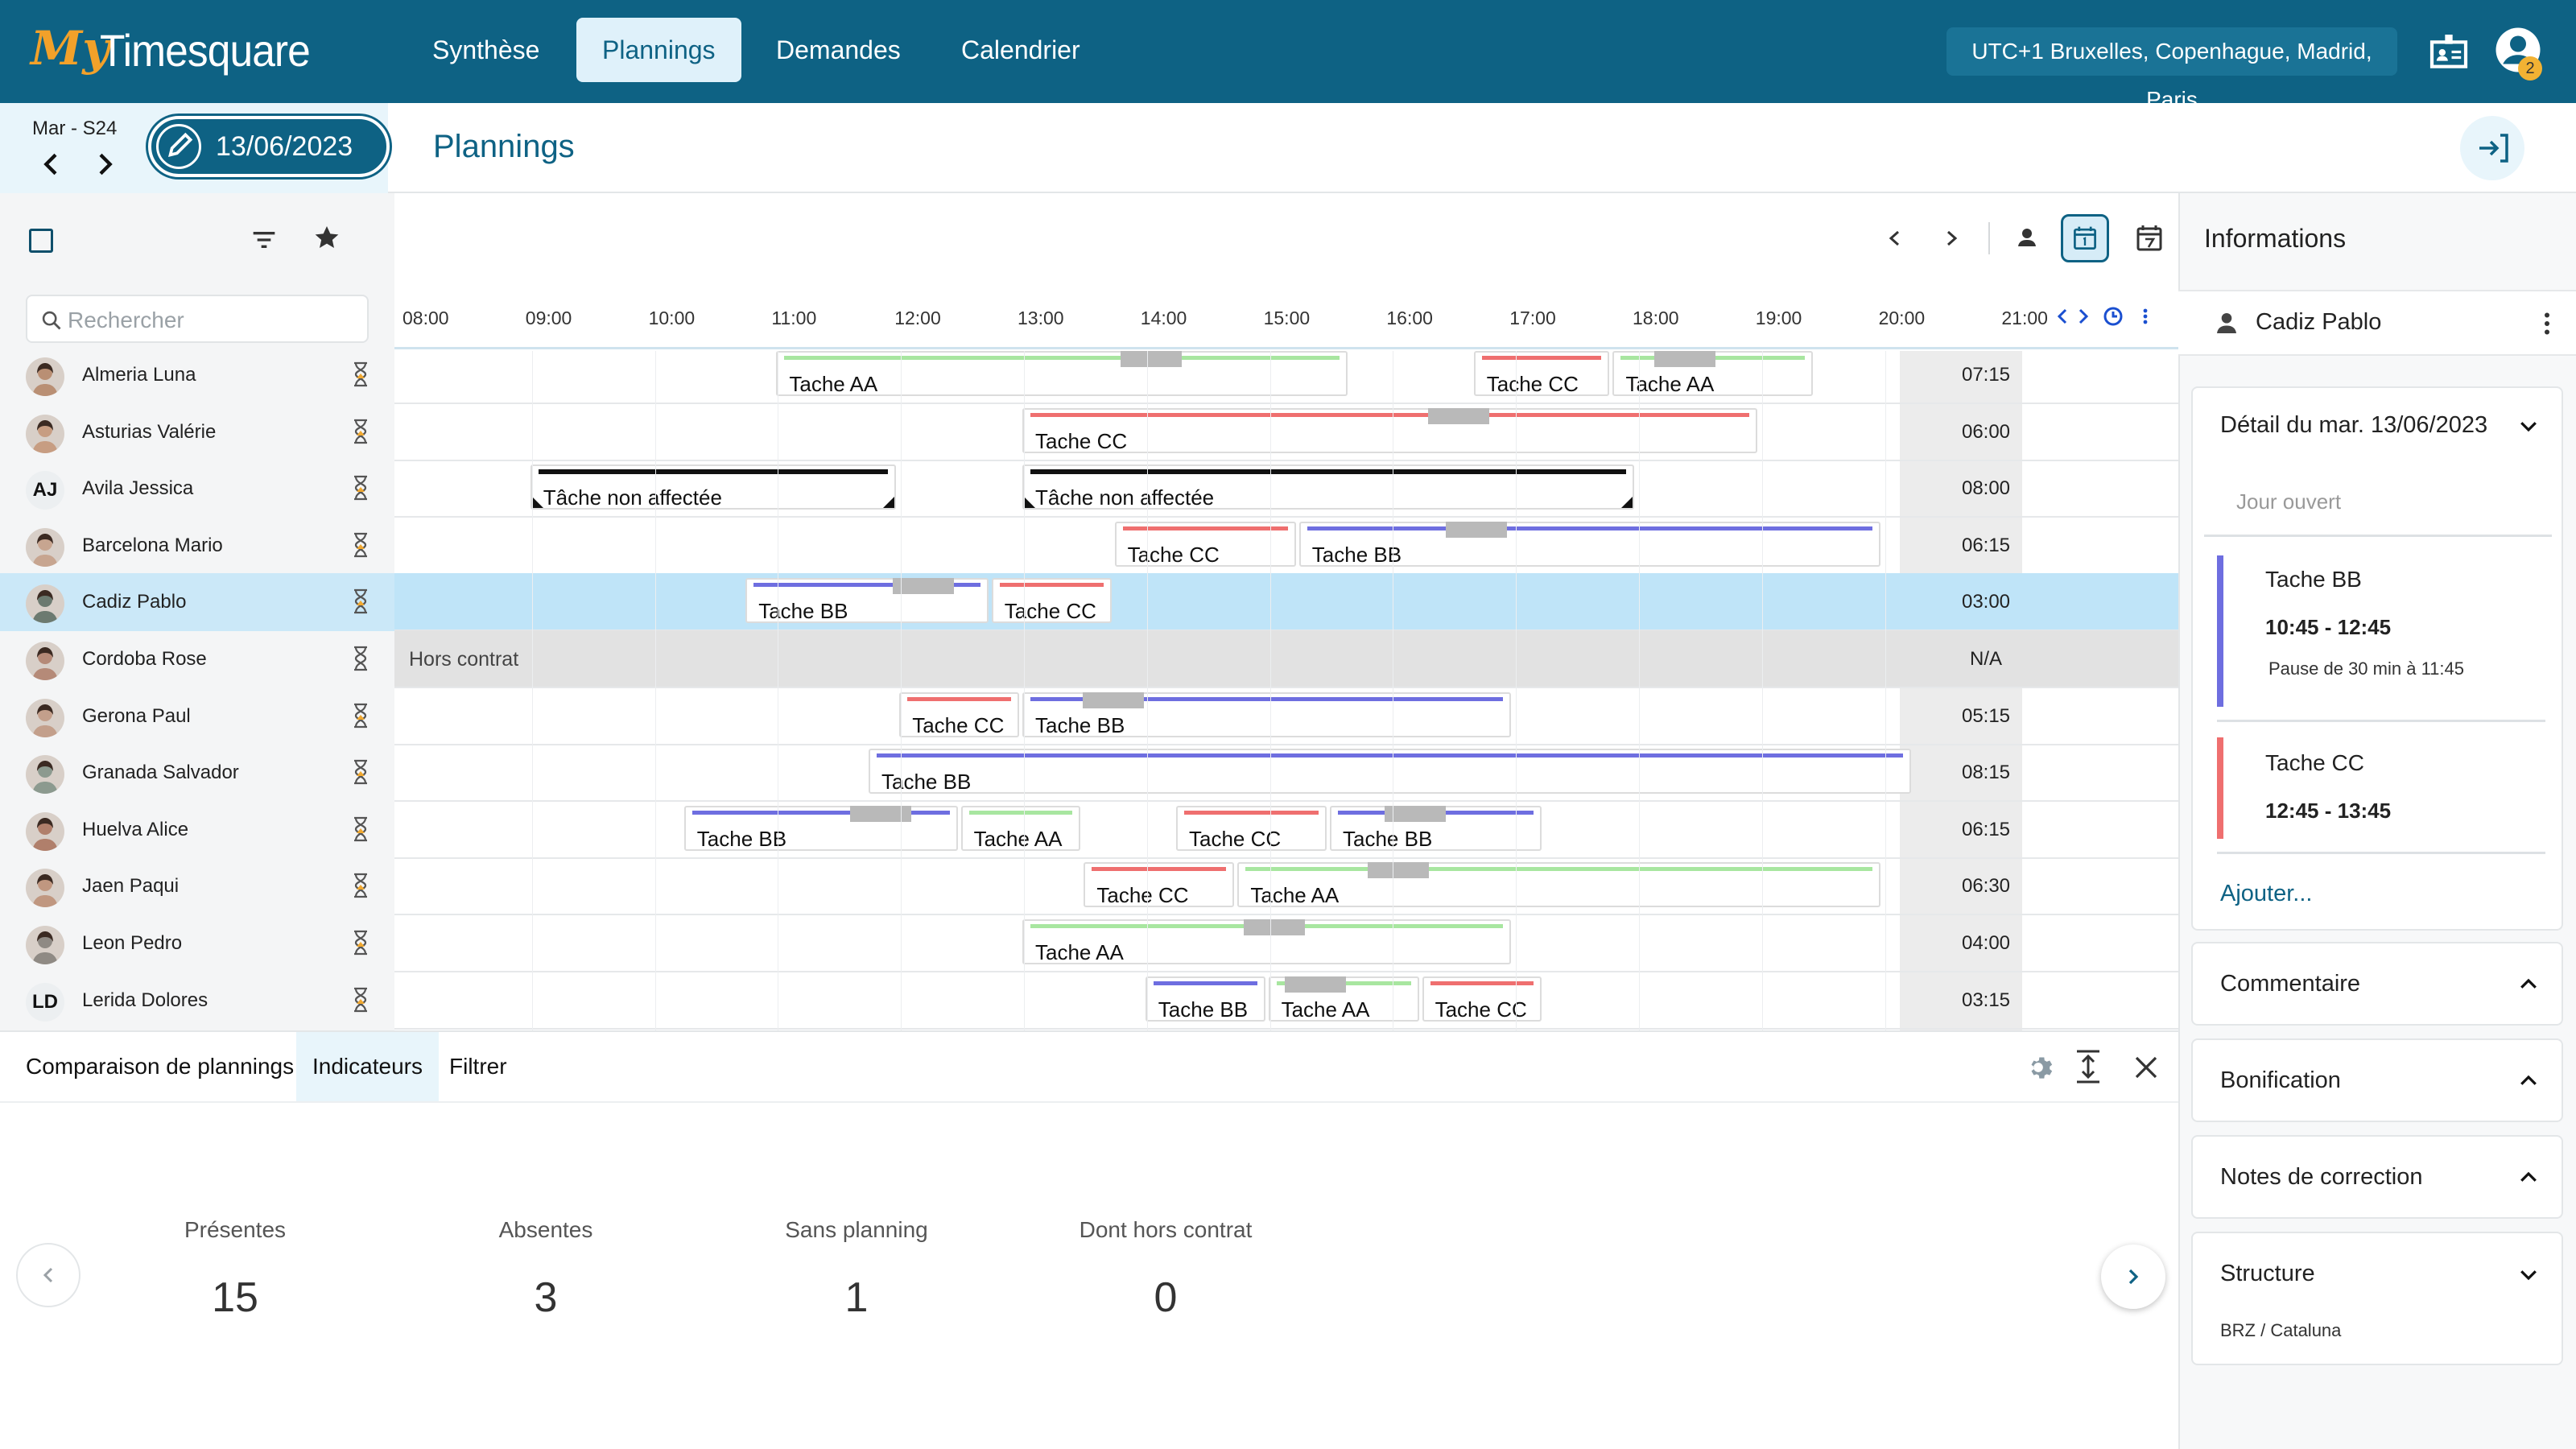 This screenshot has height=1449, width=2576. I want to click on tab-indicateurs: Indicateurs, so click(367, 1066).